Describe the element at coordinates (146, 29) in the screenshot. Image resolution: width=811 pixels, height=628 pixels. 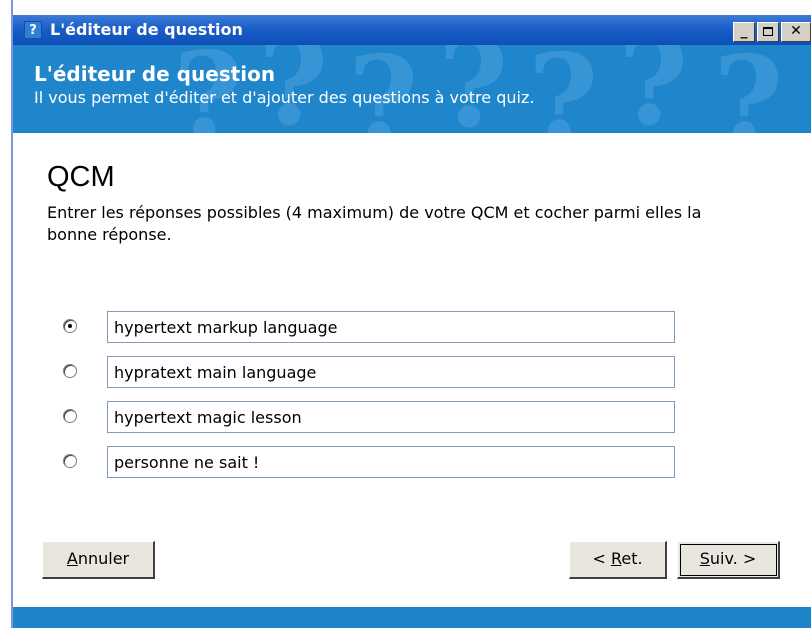
I see `window-title: L'éditeur de question` at that location.